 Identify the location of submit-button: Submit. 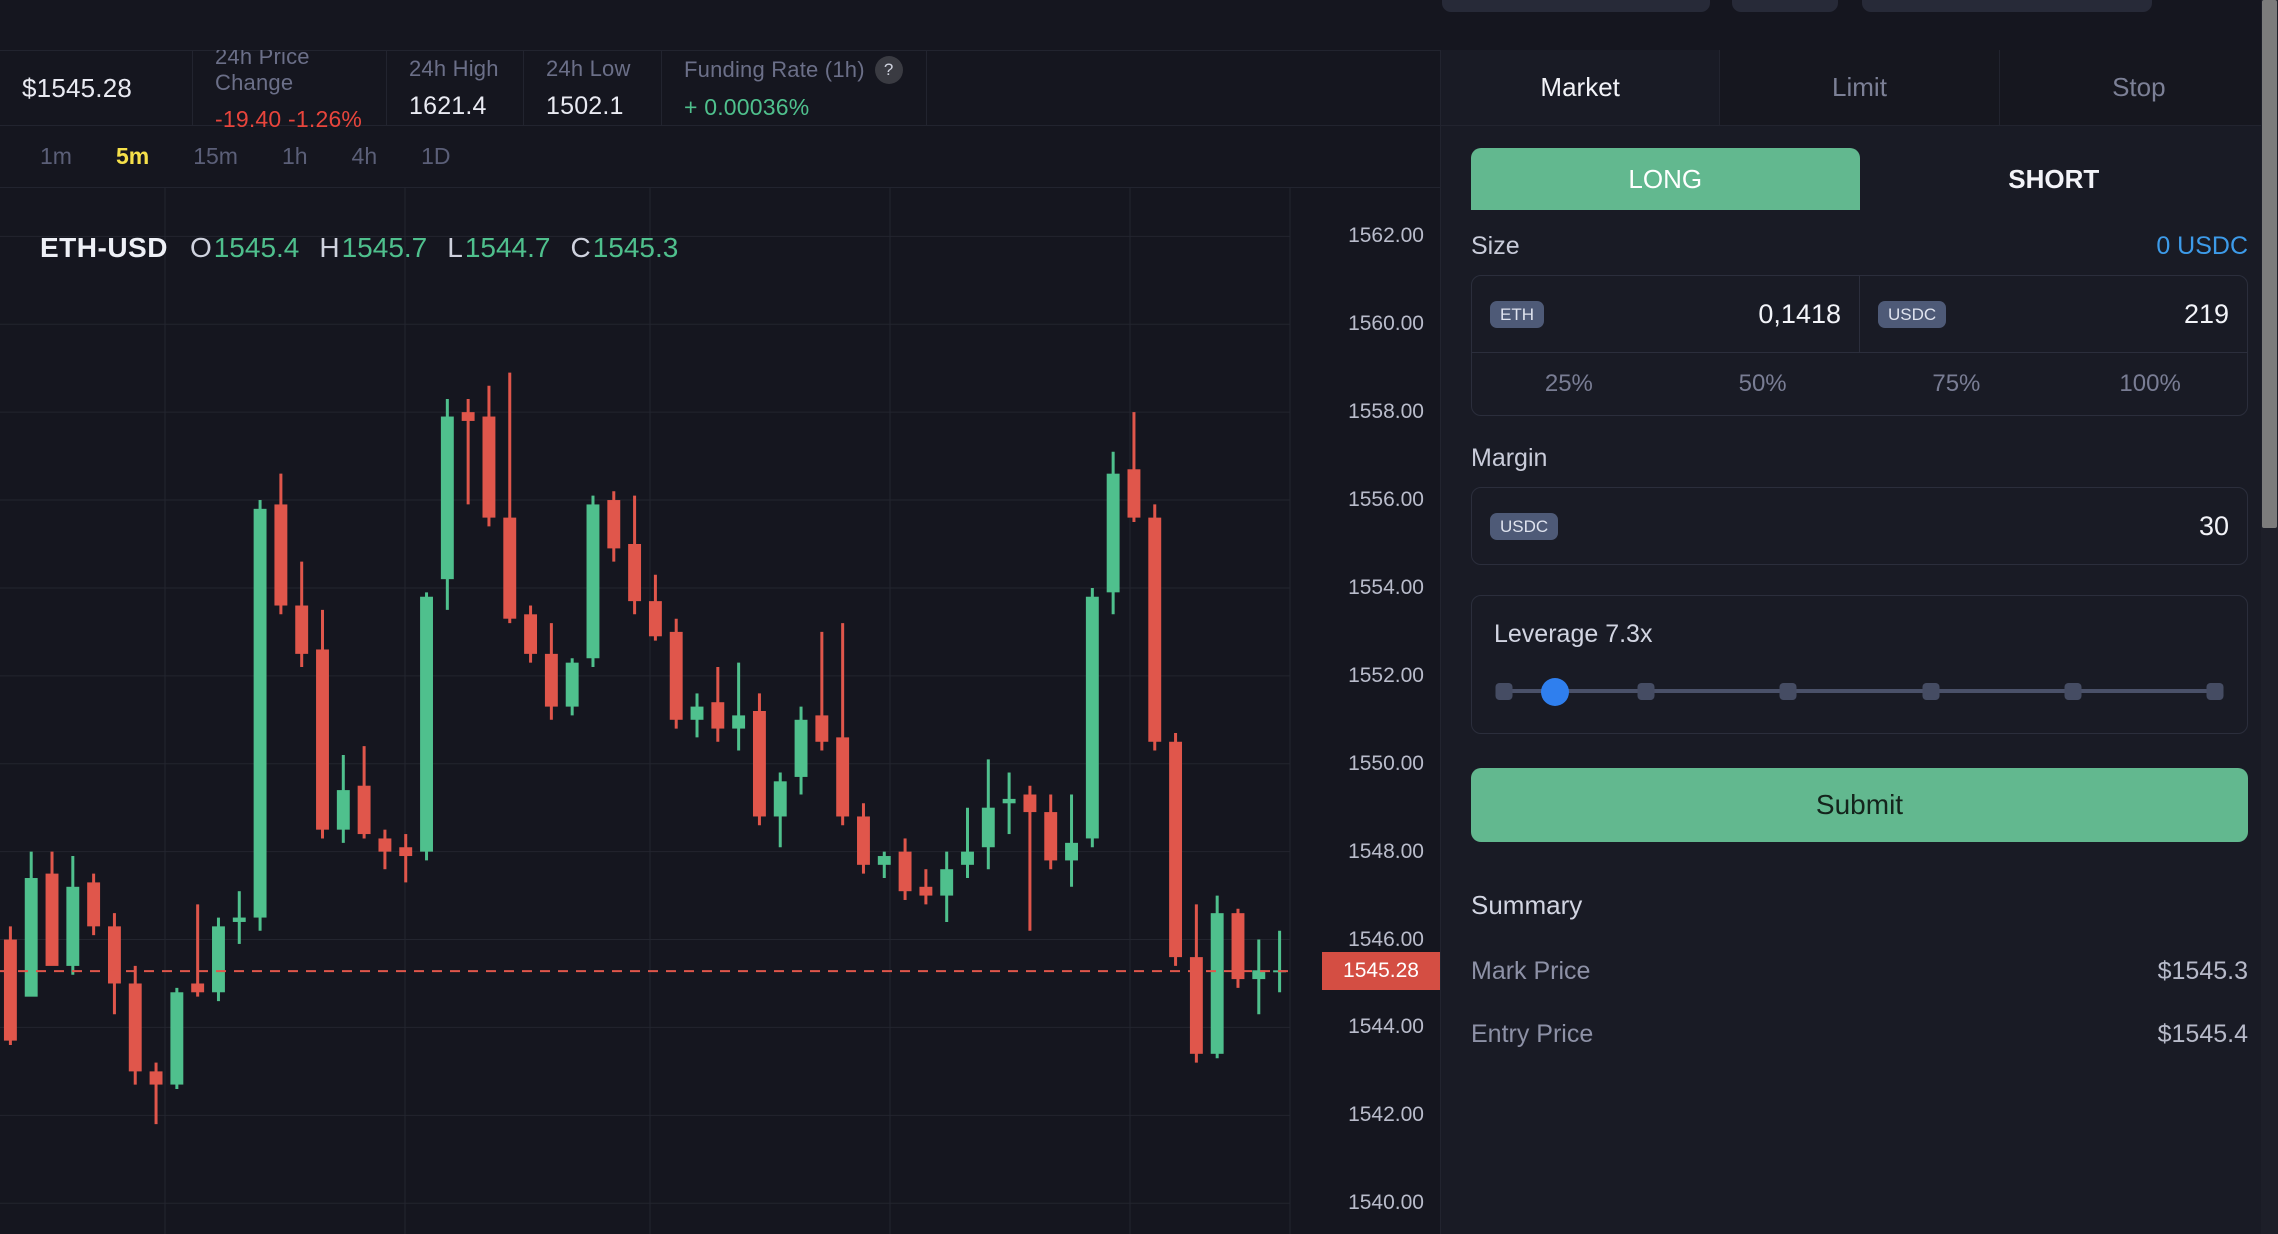
(1859, 805).